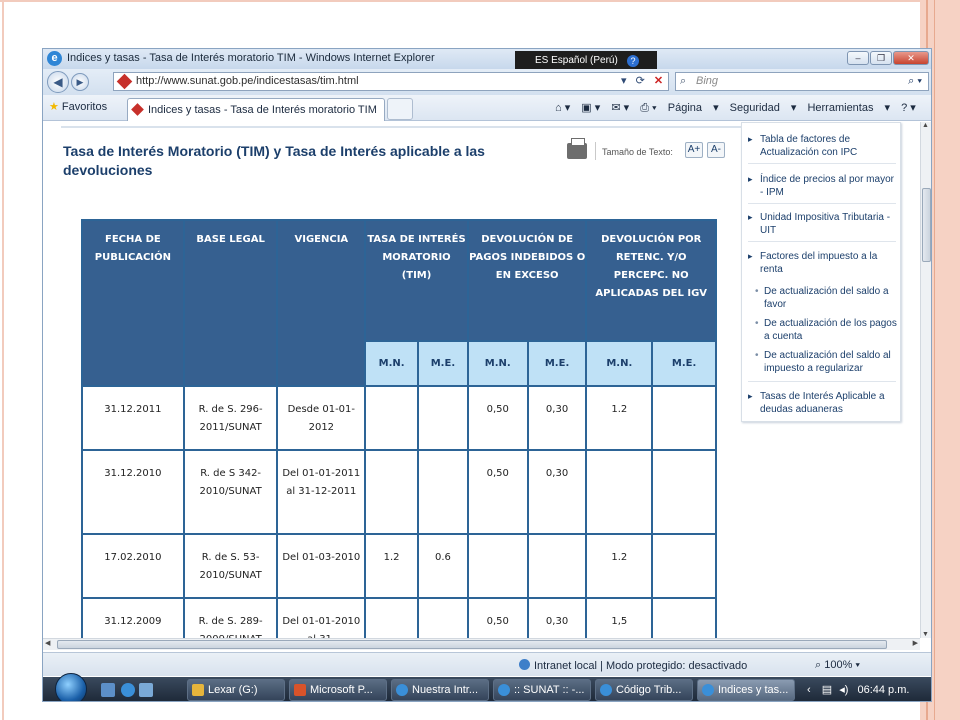  What do you see at coordinates (826, 298) in the screenshot?
I see `sidebar-subitem-saldo-favor: • De actualización del saldo a favor` at bounding box center [826, 298].